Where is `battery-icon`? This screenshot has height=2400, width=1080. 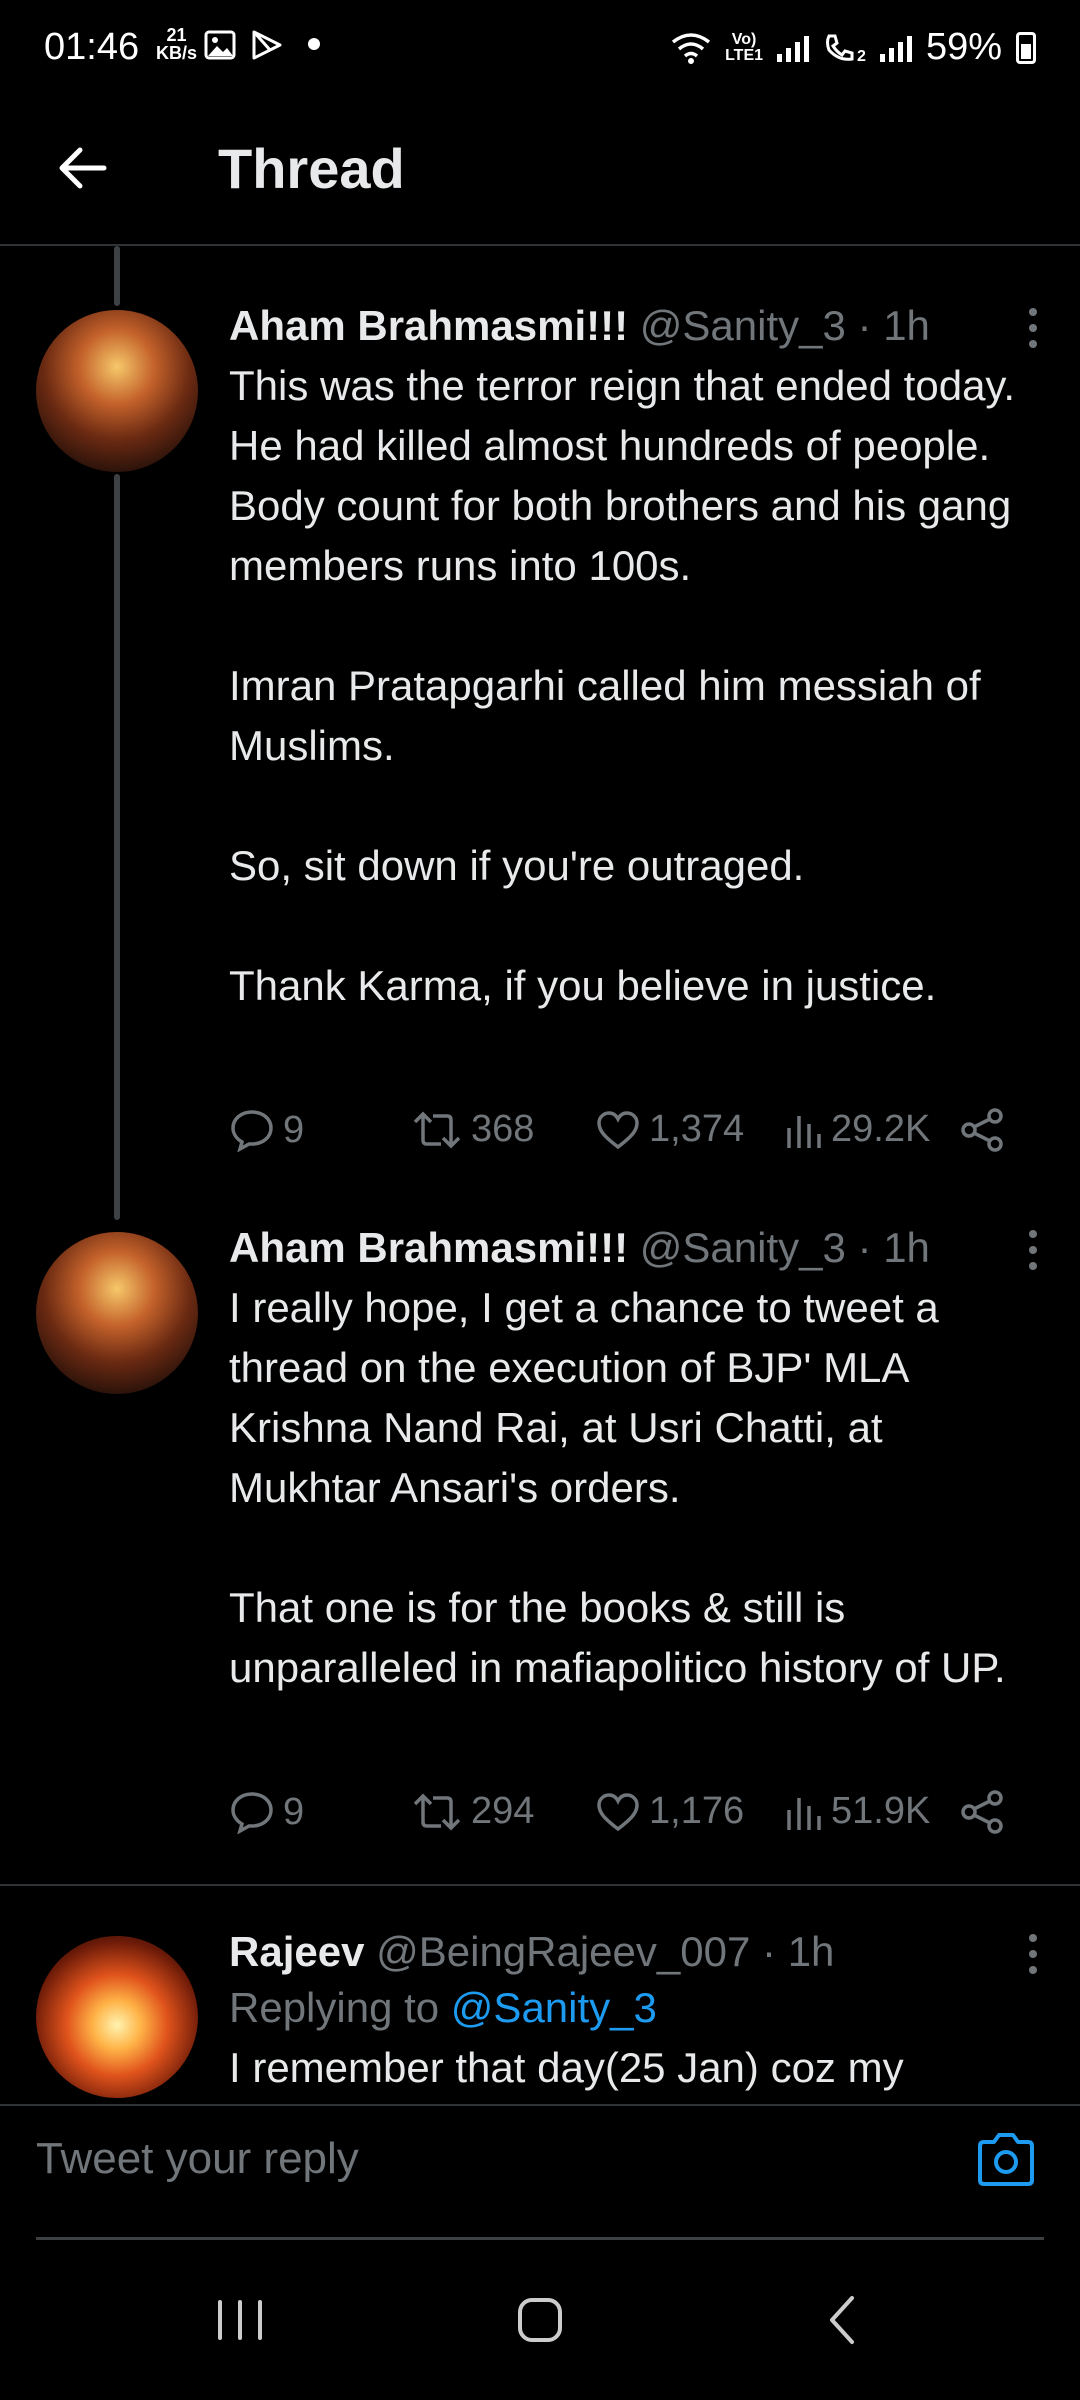 battery-icon is located at coordinates (1026, 47).